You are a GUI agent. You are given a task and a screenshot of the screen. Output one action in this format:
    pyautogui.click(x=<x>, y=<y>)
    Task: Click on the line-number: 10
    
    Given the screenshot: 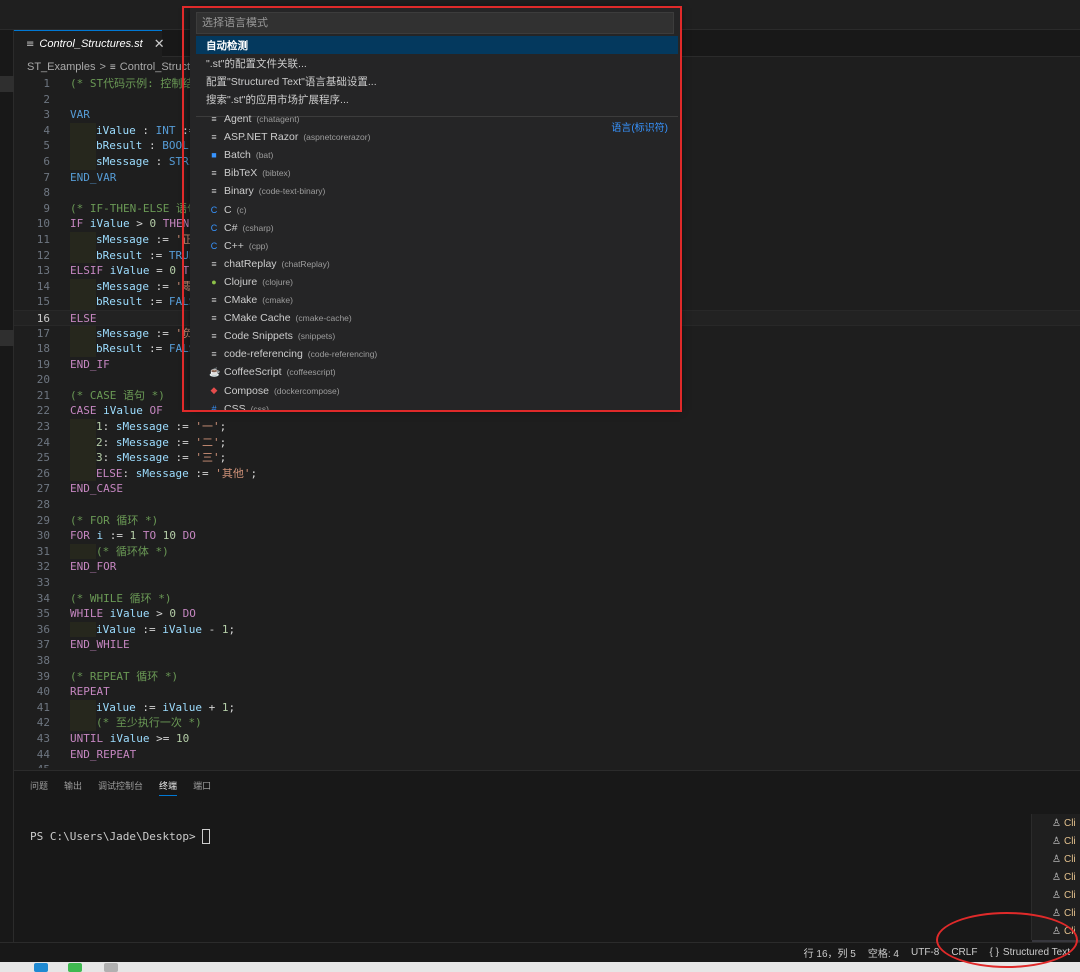 What is the action you would take?
    pyautogui.click(x=43, y=224)
    